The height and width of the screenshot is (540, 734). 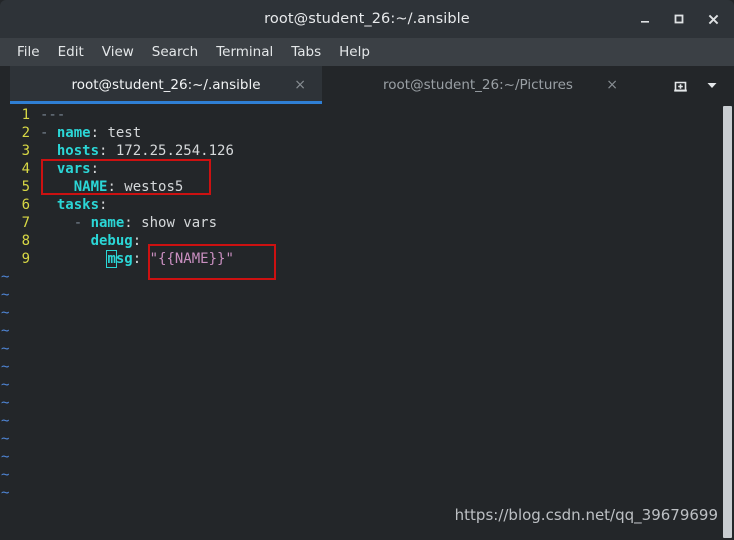 What do you see at coordinates (118, 52) in the screenshot?
I see `menu-item-view: View` at bounding box center [118, 52].